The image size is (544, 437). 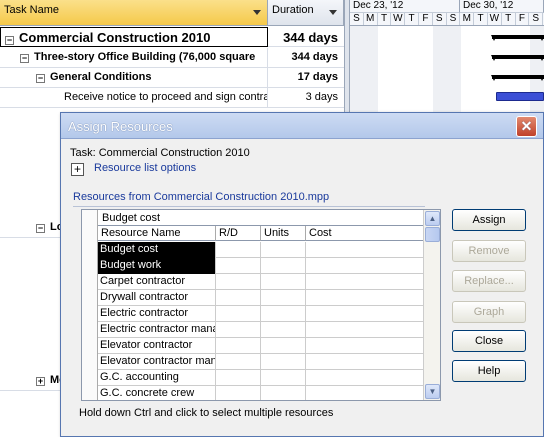 I want to click on task-bar, so click(x=520, y=96).